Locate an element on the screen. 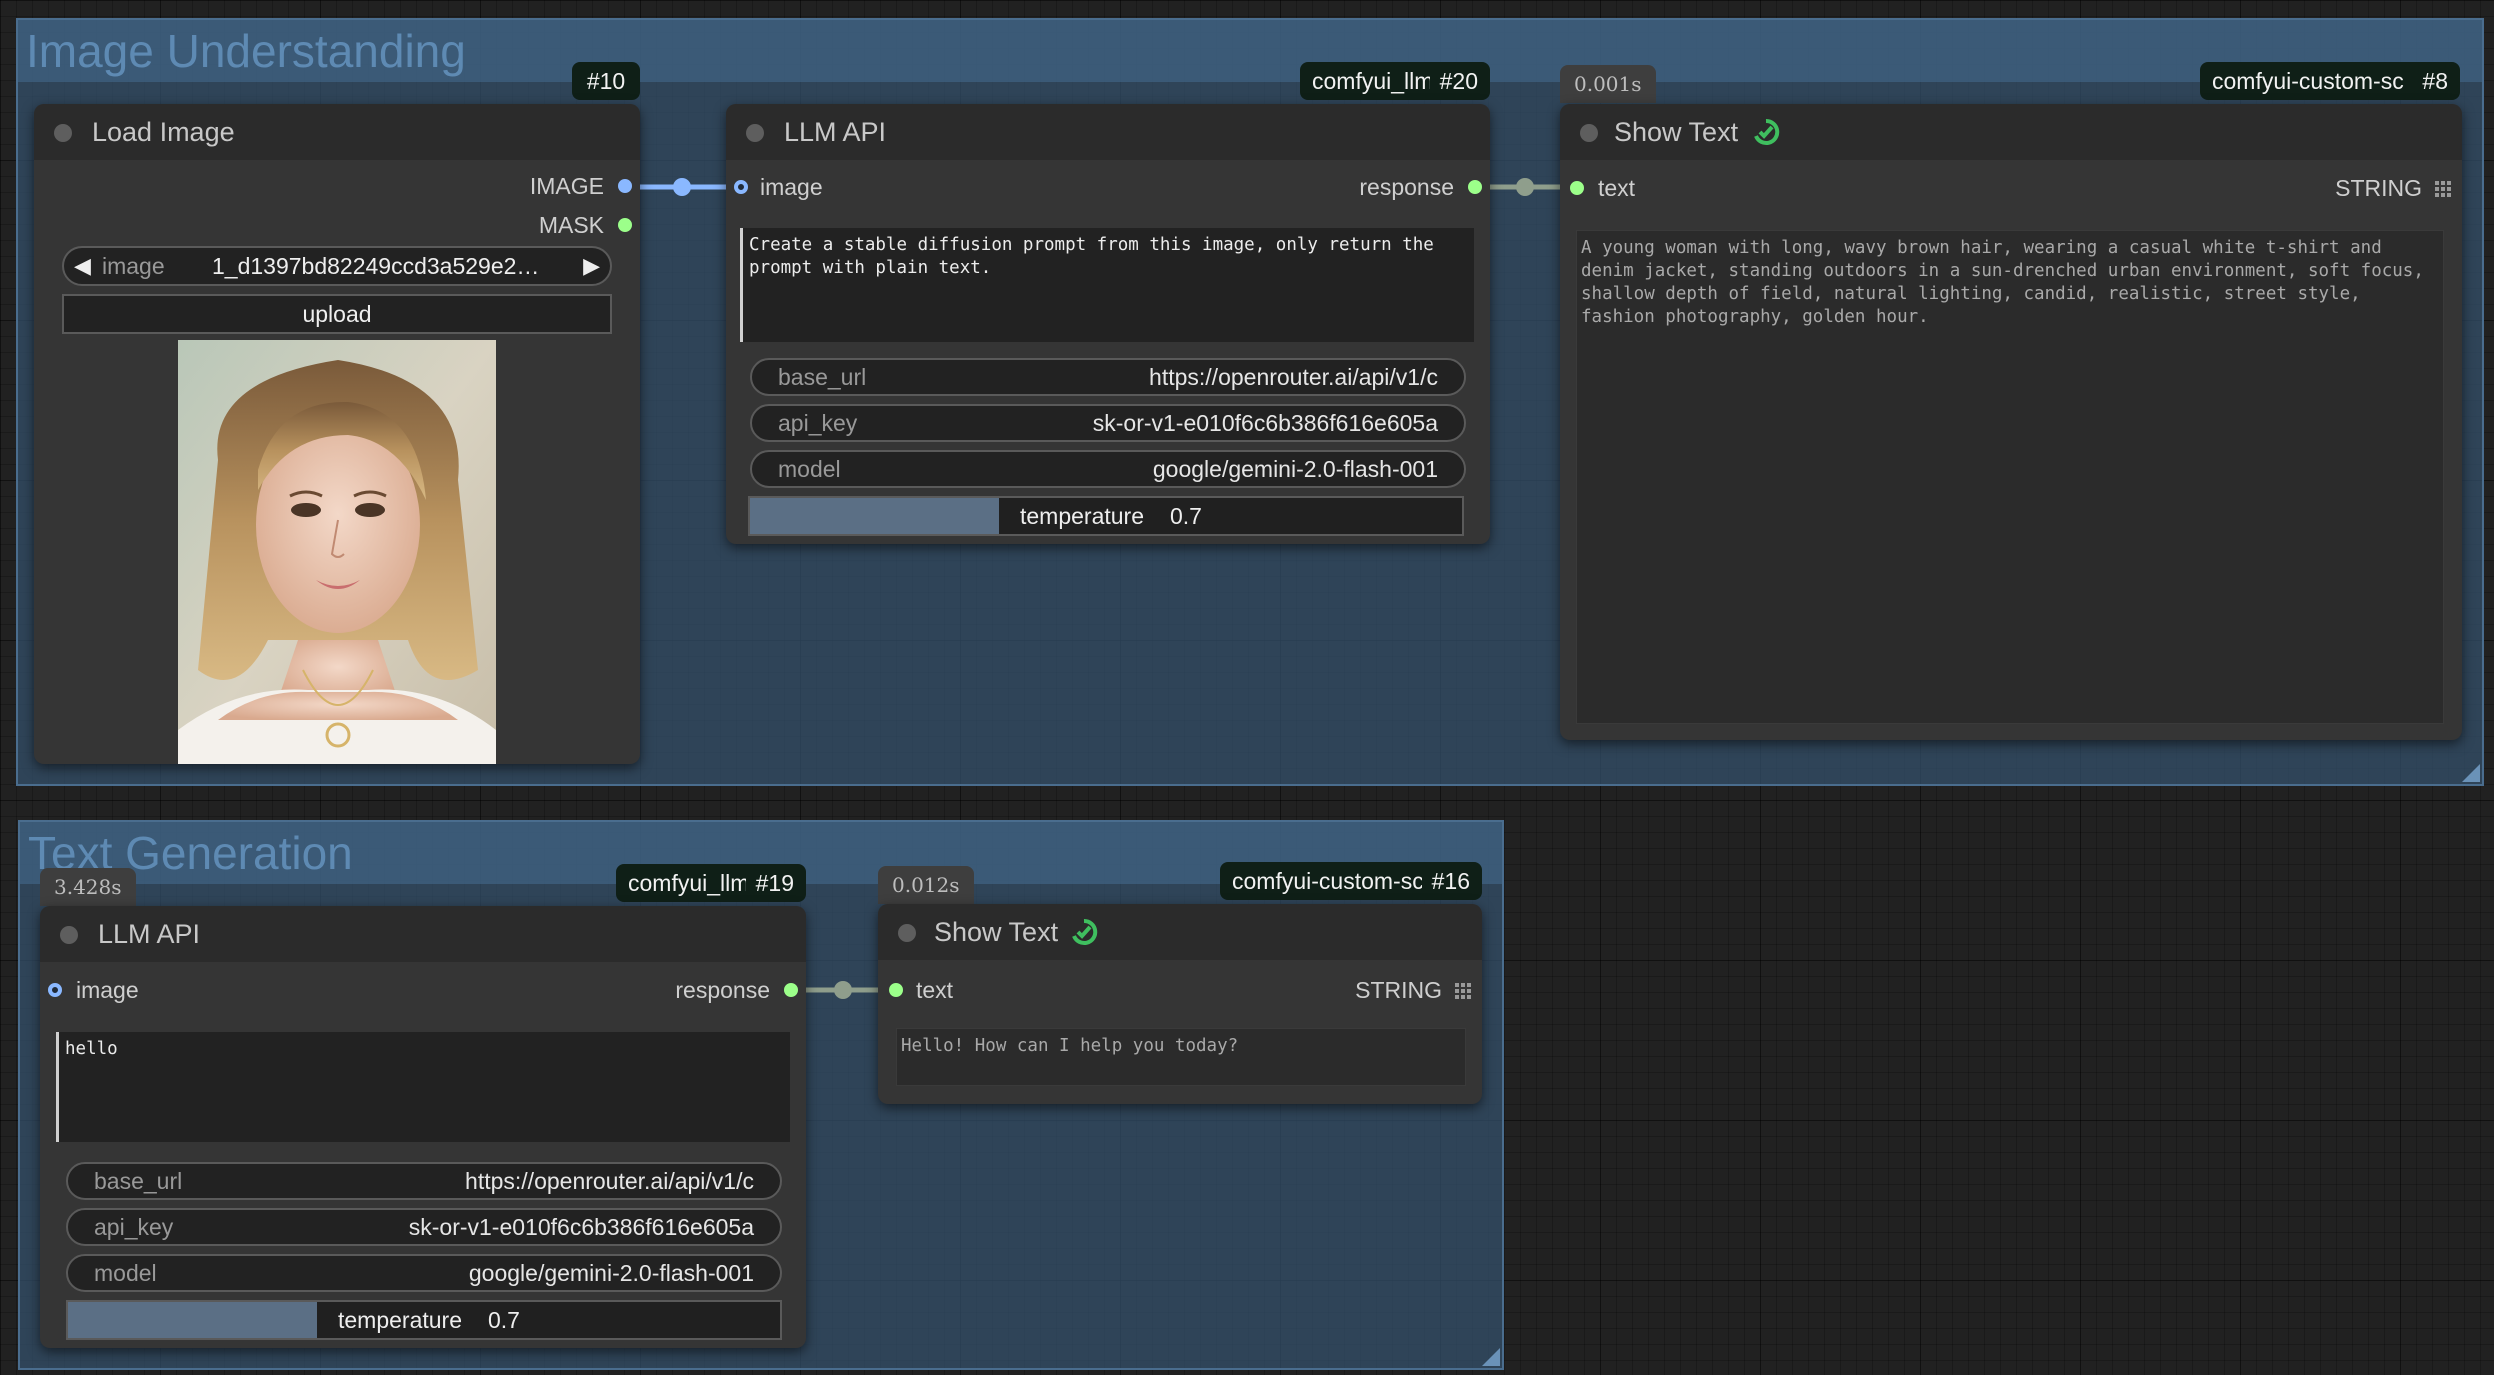  node-source-badge: comfyui-custom-scripts #8 is located at coordinates (2330, 81).